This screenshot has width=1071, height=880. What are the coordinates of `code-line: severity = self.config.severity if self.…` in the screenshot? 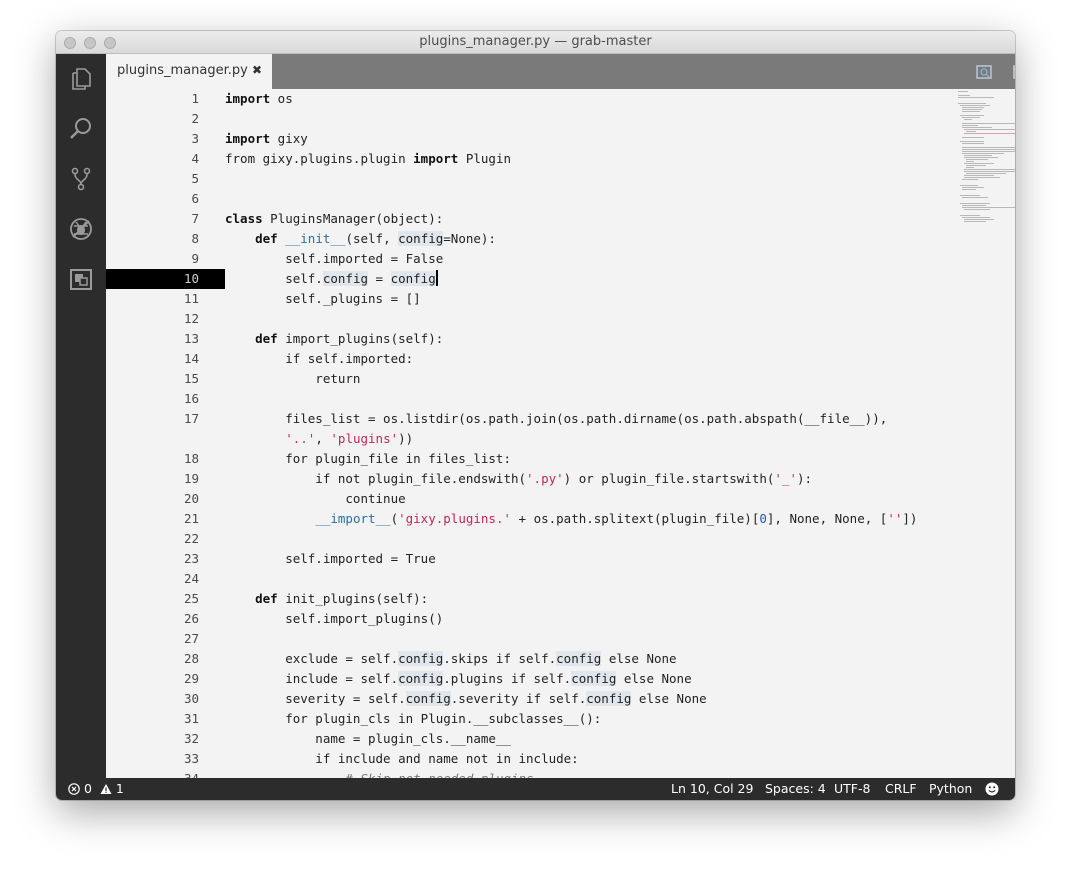 It's located at (466, 699).